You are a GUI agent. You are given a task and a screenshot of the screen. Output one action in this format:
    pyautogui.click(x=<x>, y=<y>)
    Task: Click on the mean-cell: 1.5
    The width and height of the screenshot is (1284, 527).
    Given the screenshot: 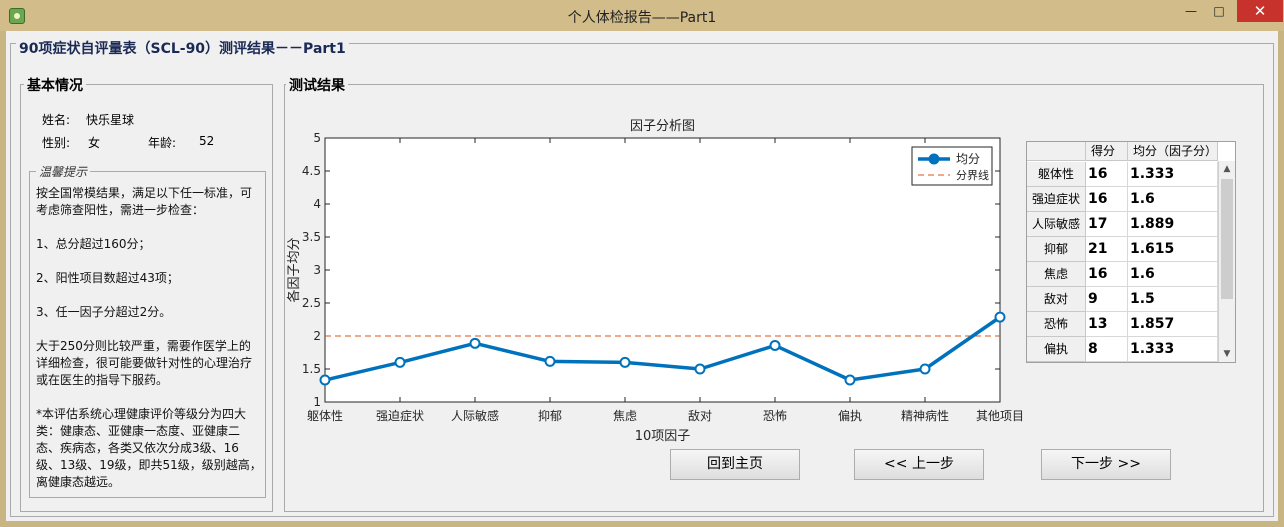 What is the action you would take?
    pyautogui.click(x=1173, y=299)
    